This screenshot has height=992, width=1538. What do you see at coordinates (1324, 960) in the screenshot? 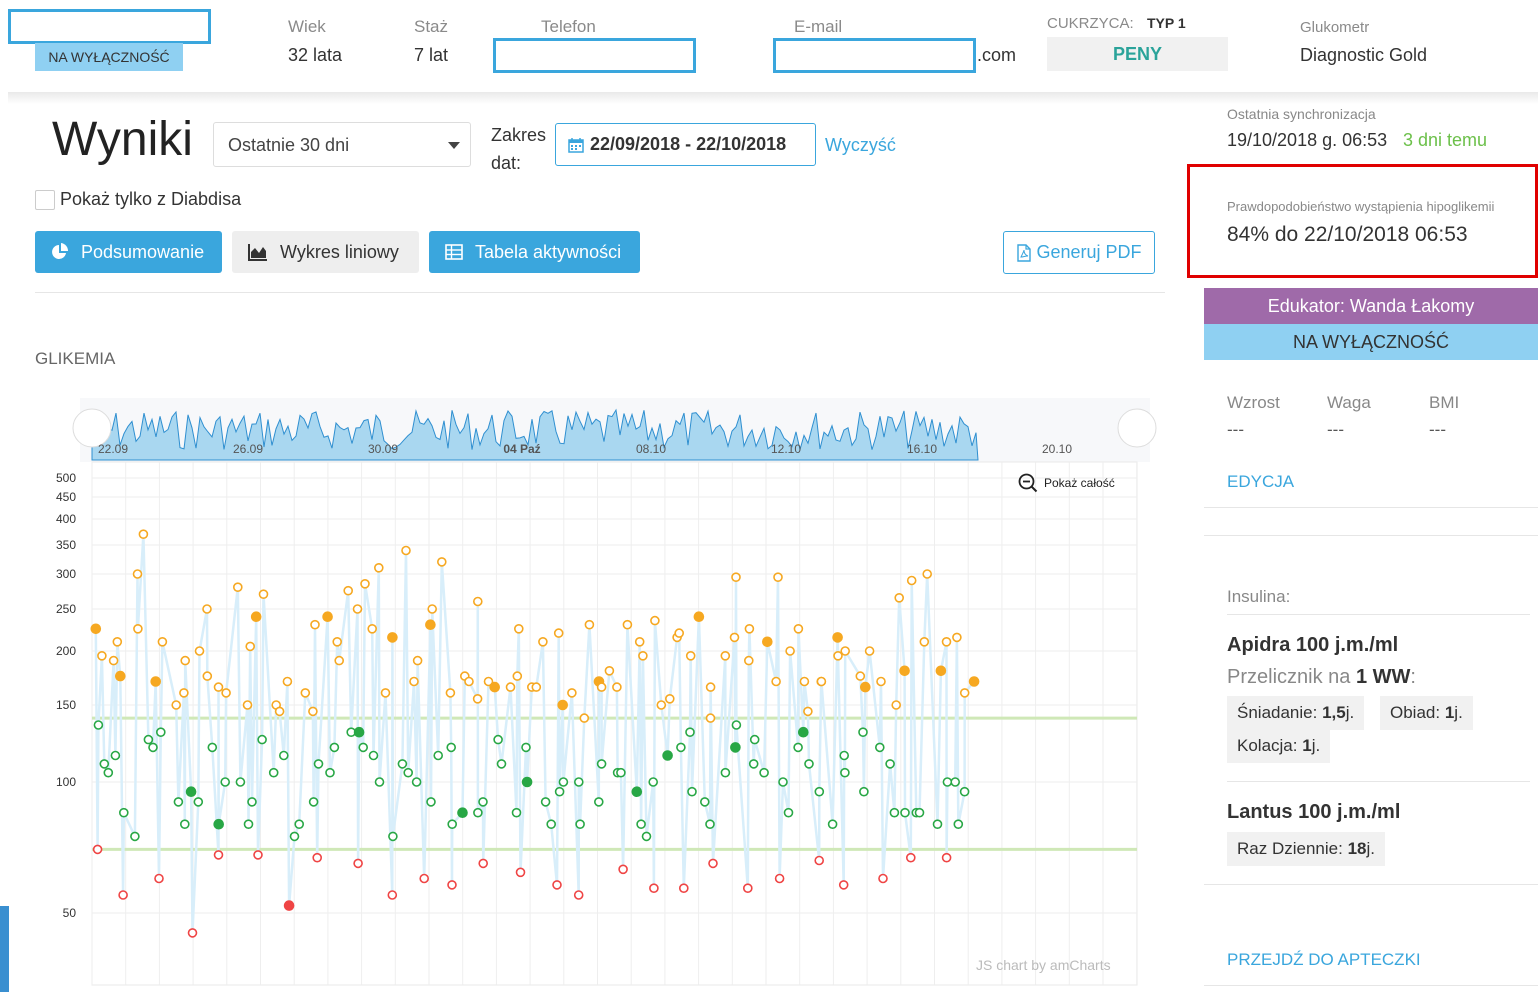
I see `pharmacy-link: PRZEJDŹ DO APTECZKI` at bounding box center [1324, 960].